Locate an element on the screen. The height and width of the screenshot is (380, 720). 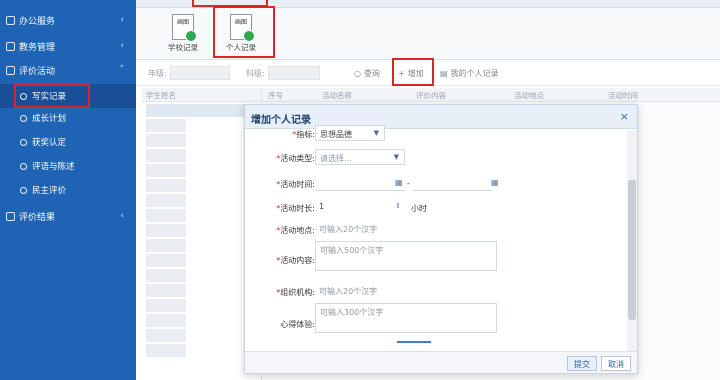
column-header: 序号 is located at coordinates (275, 95).